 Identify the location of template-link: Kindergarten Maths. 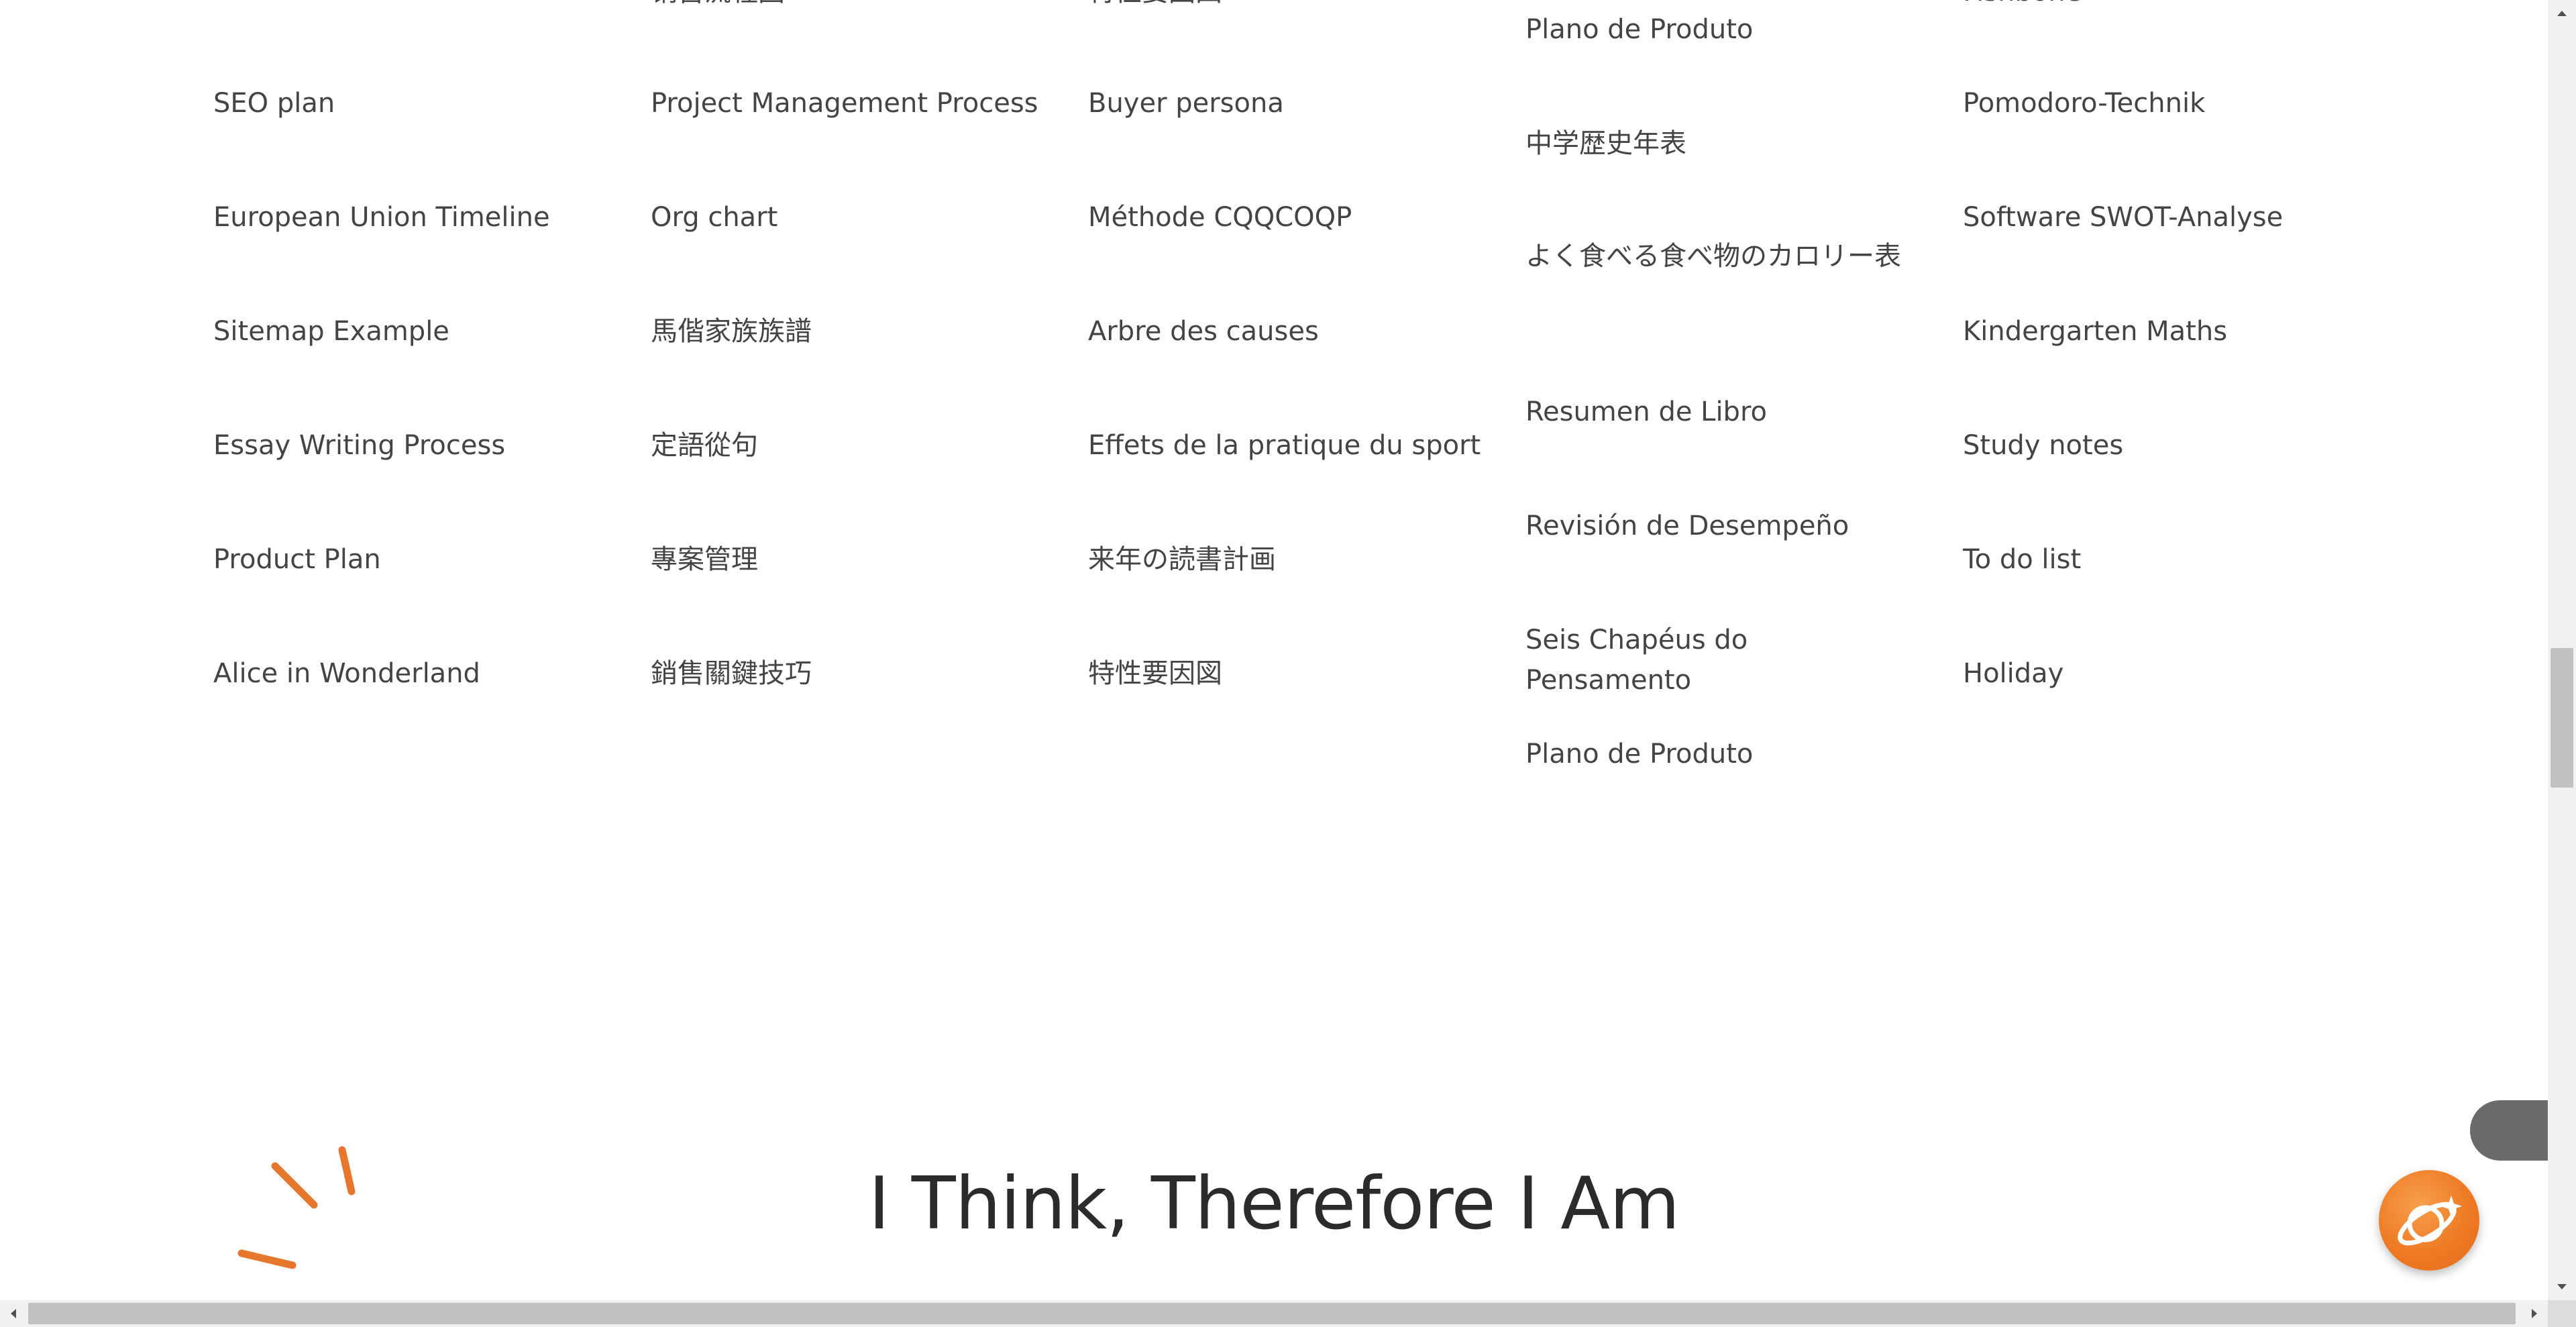
(2161, 331).